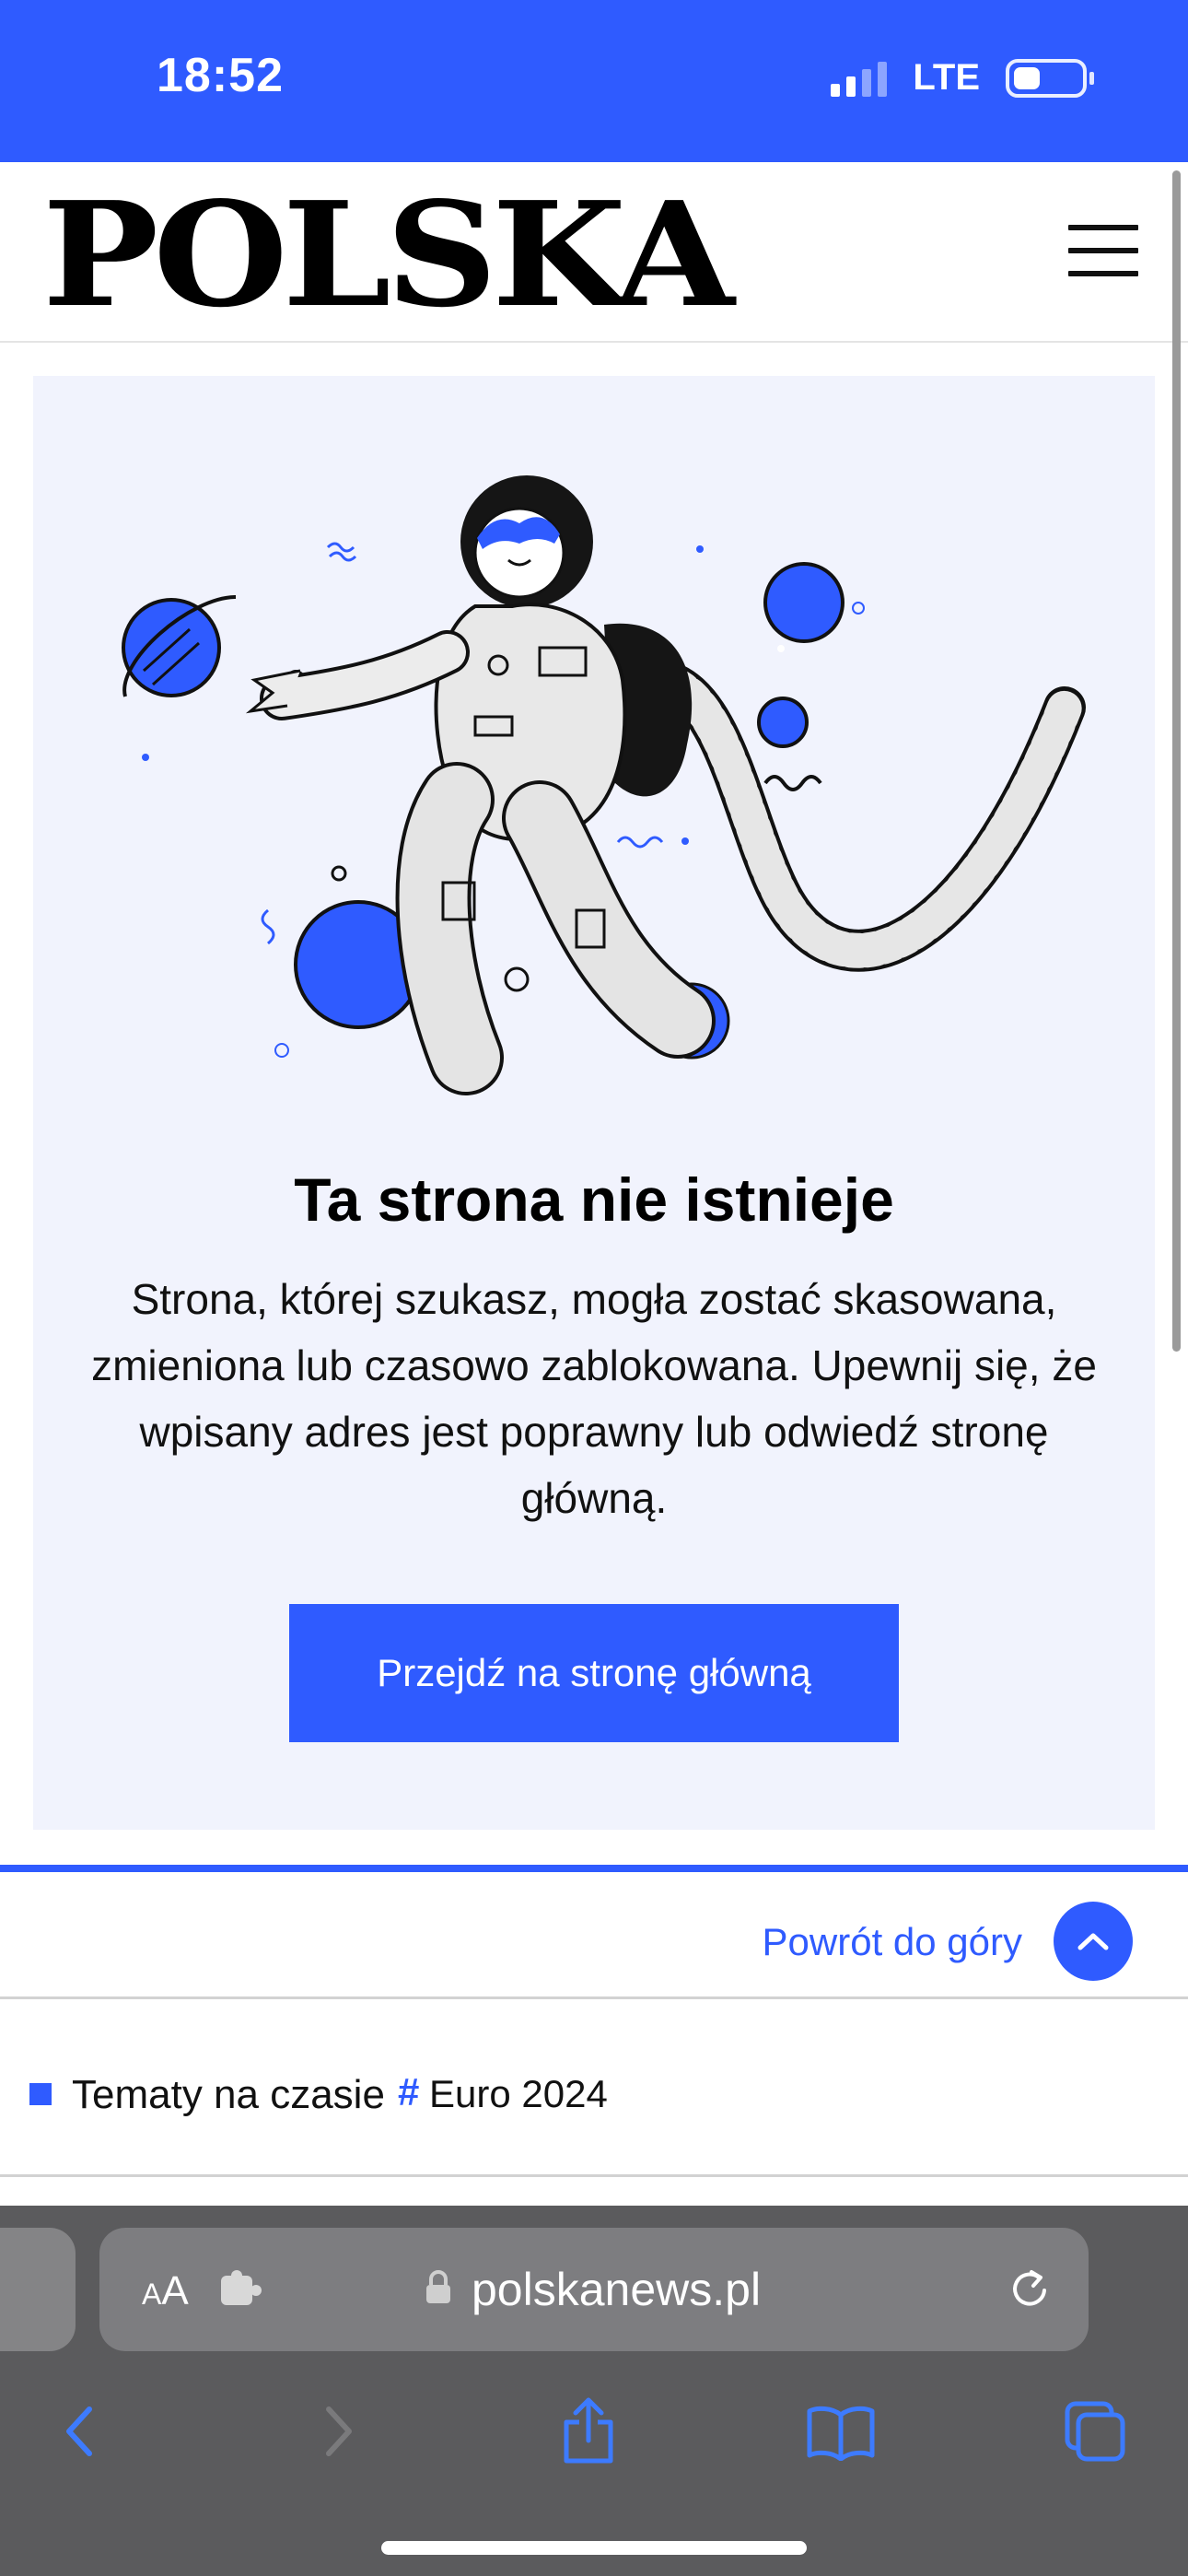 The width and height of the screenshot is (1188, 2576). I want to click on back-to-top-row: Powrót do góry, so click(594, 1935).